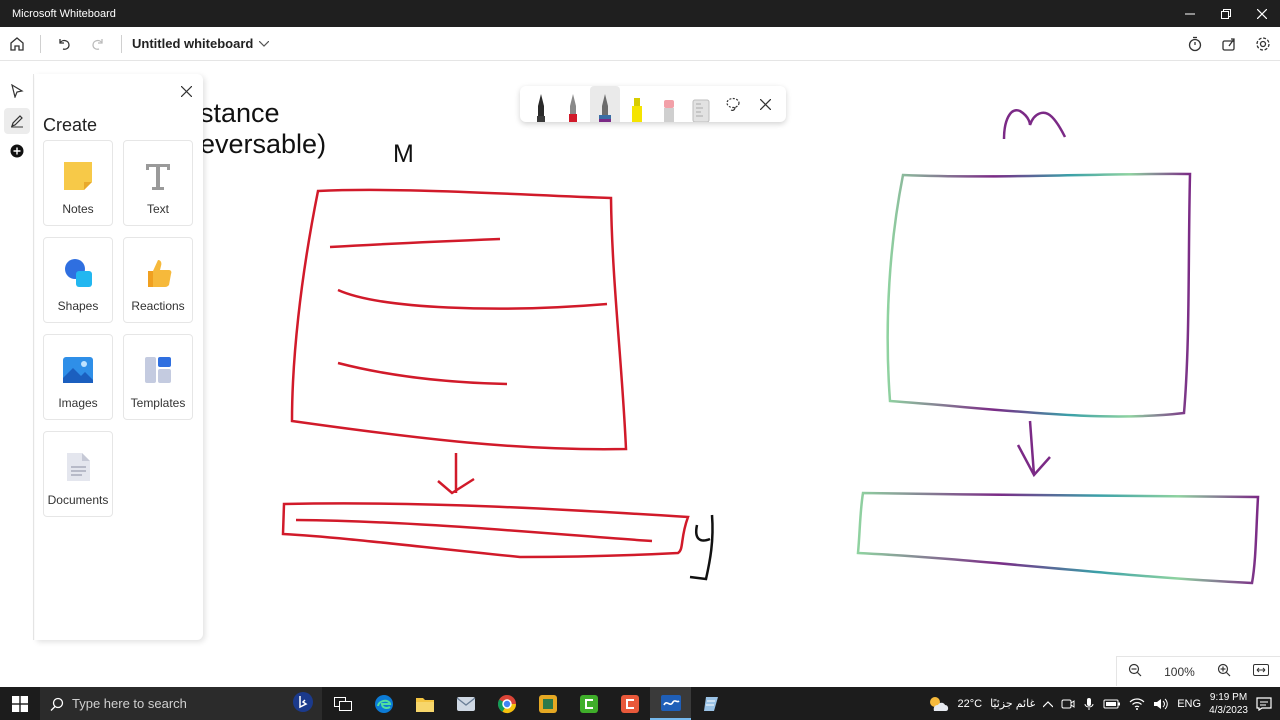  Describe the element at coordinates (669, 104) in the screenshot. I see `eraser-button` at that location.